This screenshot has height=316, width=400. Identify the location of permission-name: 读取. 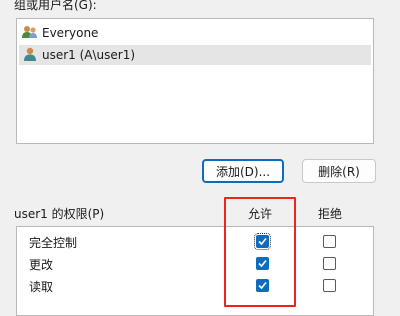
(41, 287).